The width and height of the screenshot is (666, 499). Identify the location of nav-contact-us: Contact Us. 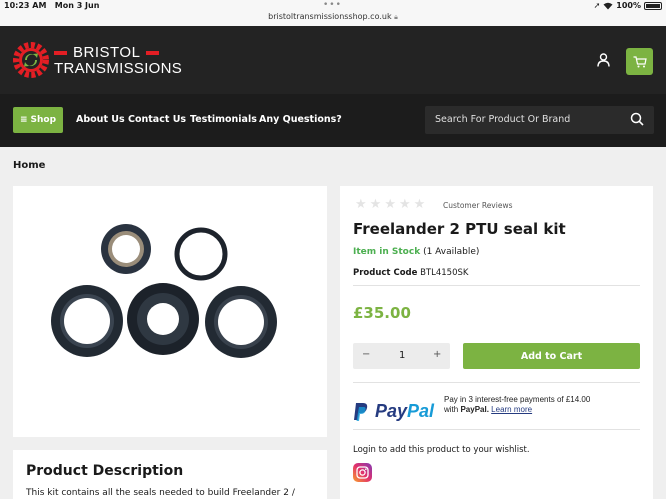
(157, 119).